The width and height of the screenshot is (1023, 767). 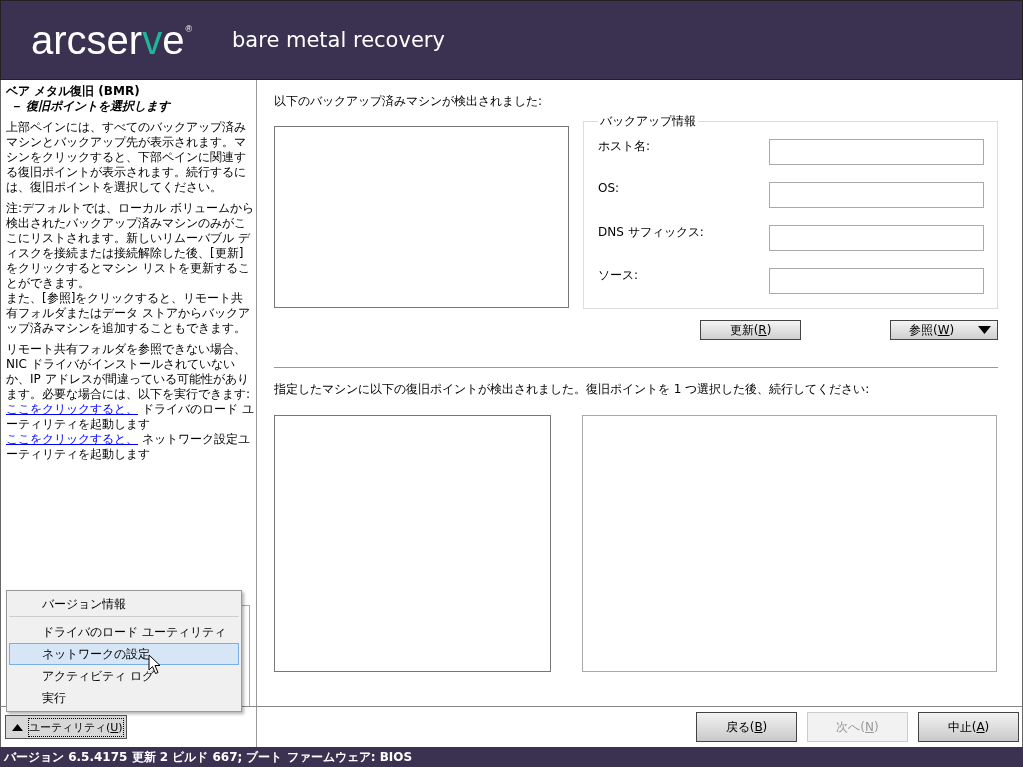 What do you see at coordinates (124, 654) in the screenshot?
I see `menu-item: ネットワークの設定` at bounding box center [124, 654].